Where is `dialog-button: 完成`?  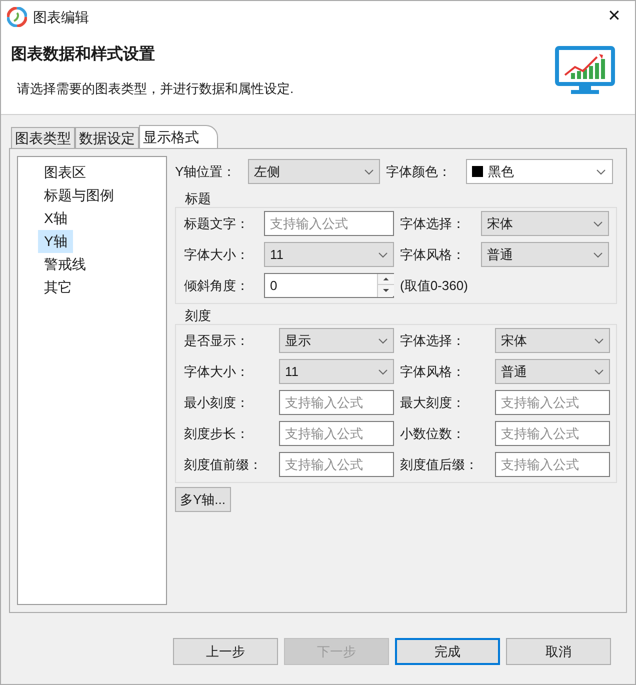 dialog-button: 完成 is located at coordinates (447, 651).